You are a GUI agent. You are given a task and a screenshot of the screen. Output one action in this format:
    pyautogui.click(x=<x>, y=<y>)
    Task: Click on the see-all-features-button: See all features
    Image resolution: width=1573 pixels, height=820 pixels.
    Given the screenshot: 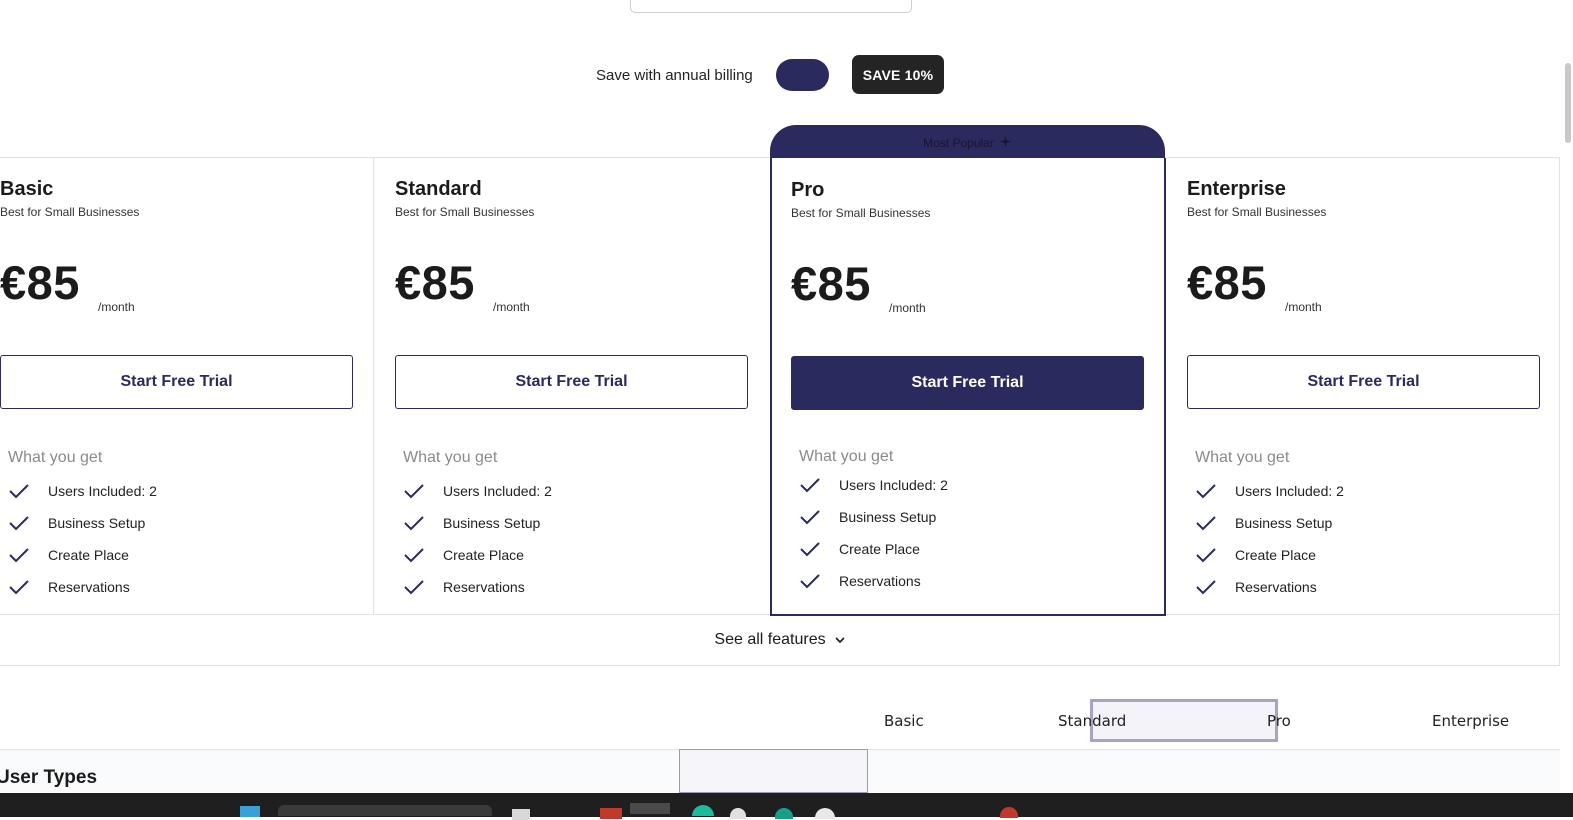 What is the action you would take?
    pyautogui.click(x=780, y=640)
    